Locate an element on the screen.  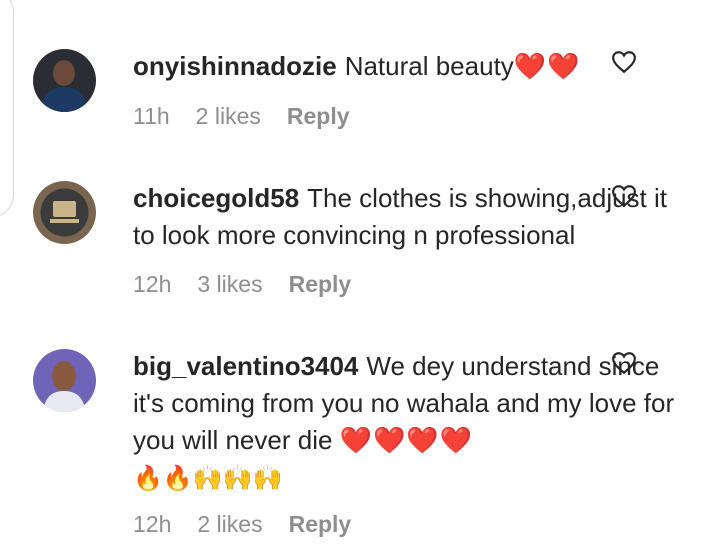
side-panel-edge is located at coordinates (7, 108).